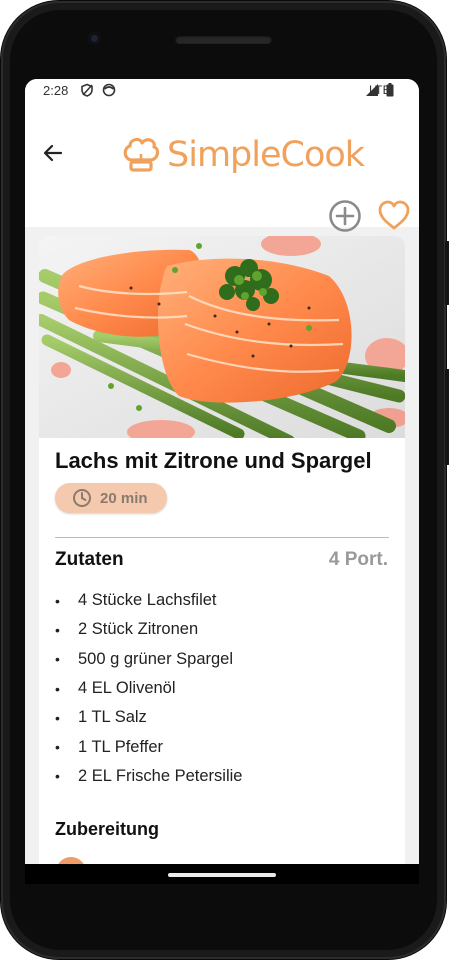 The height and width of the screenshot is (962, 449). Describe the element at coordinates (447, 417) in the screenshot. I see `power-button` at that location.